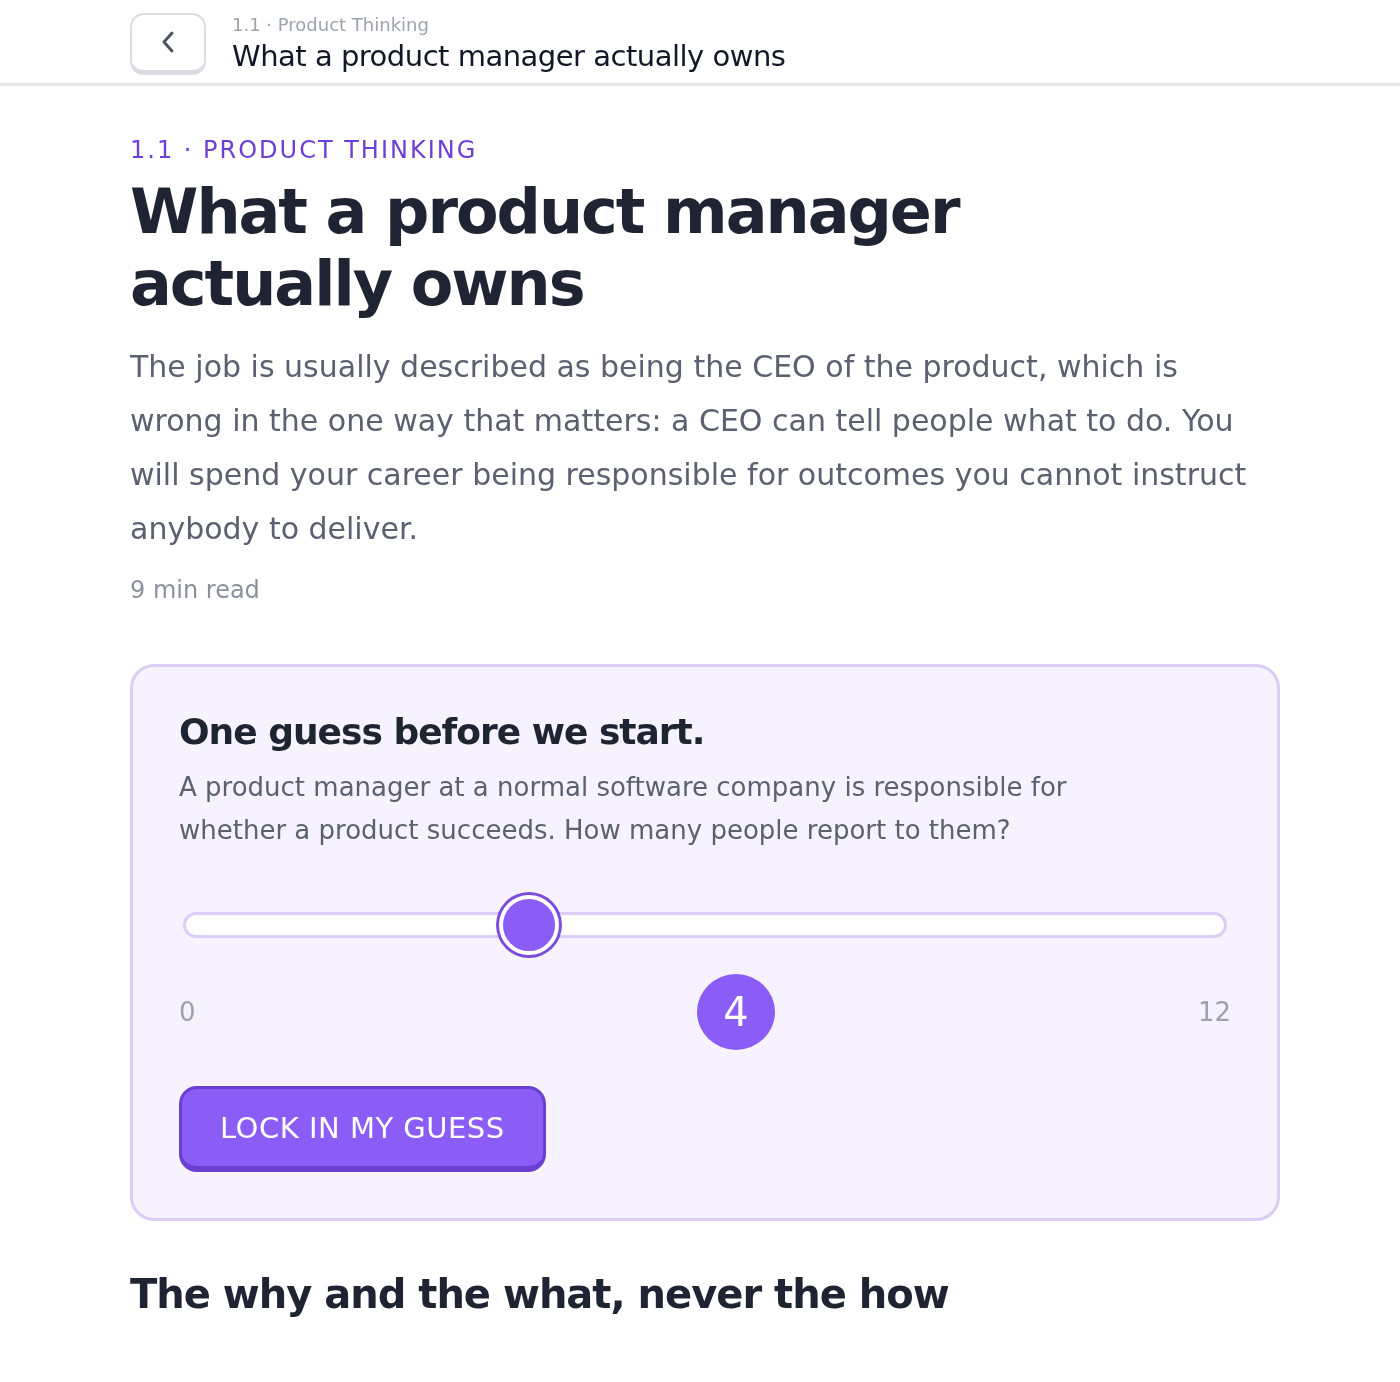 The width and height of the screenshot is (1400, 1382). What do you see at coordinates (545, 248) in the screenshot?
I see `lesson-title: What a product manager actually owns` at bounding box center [545, 248].